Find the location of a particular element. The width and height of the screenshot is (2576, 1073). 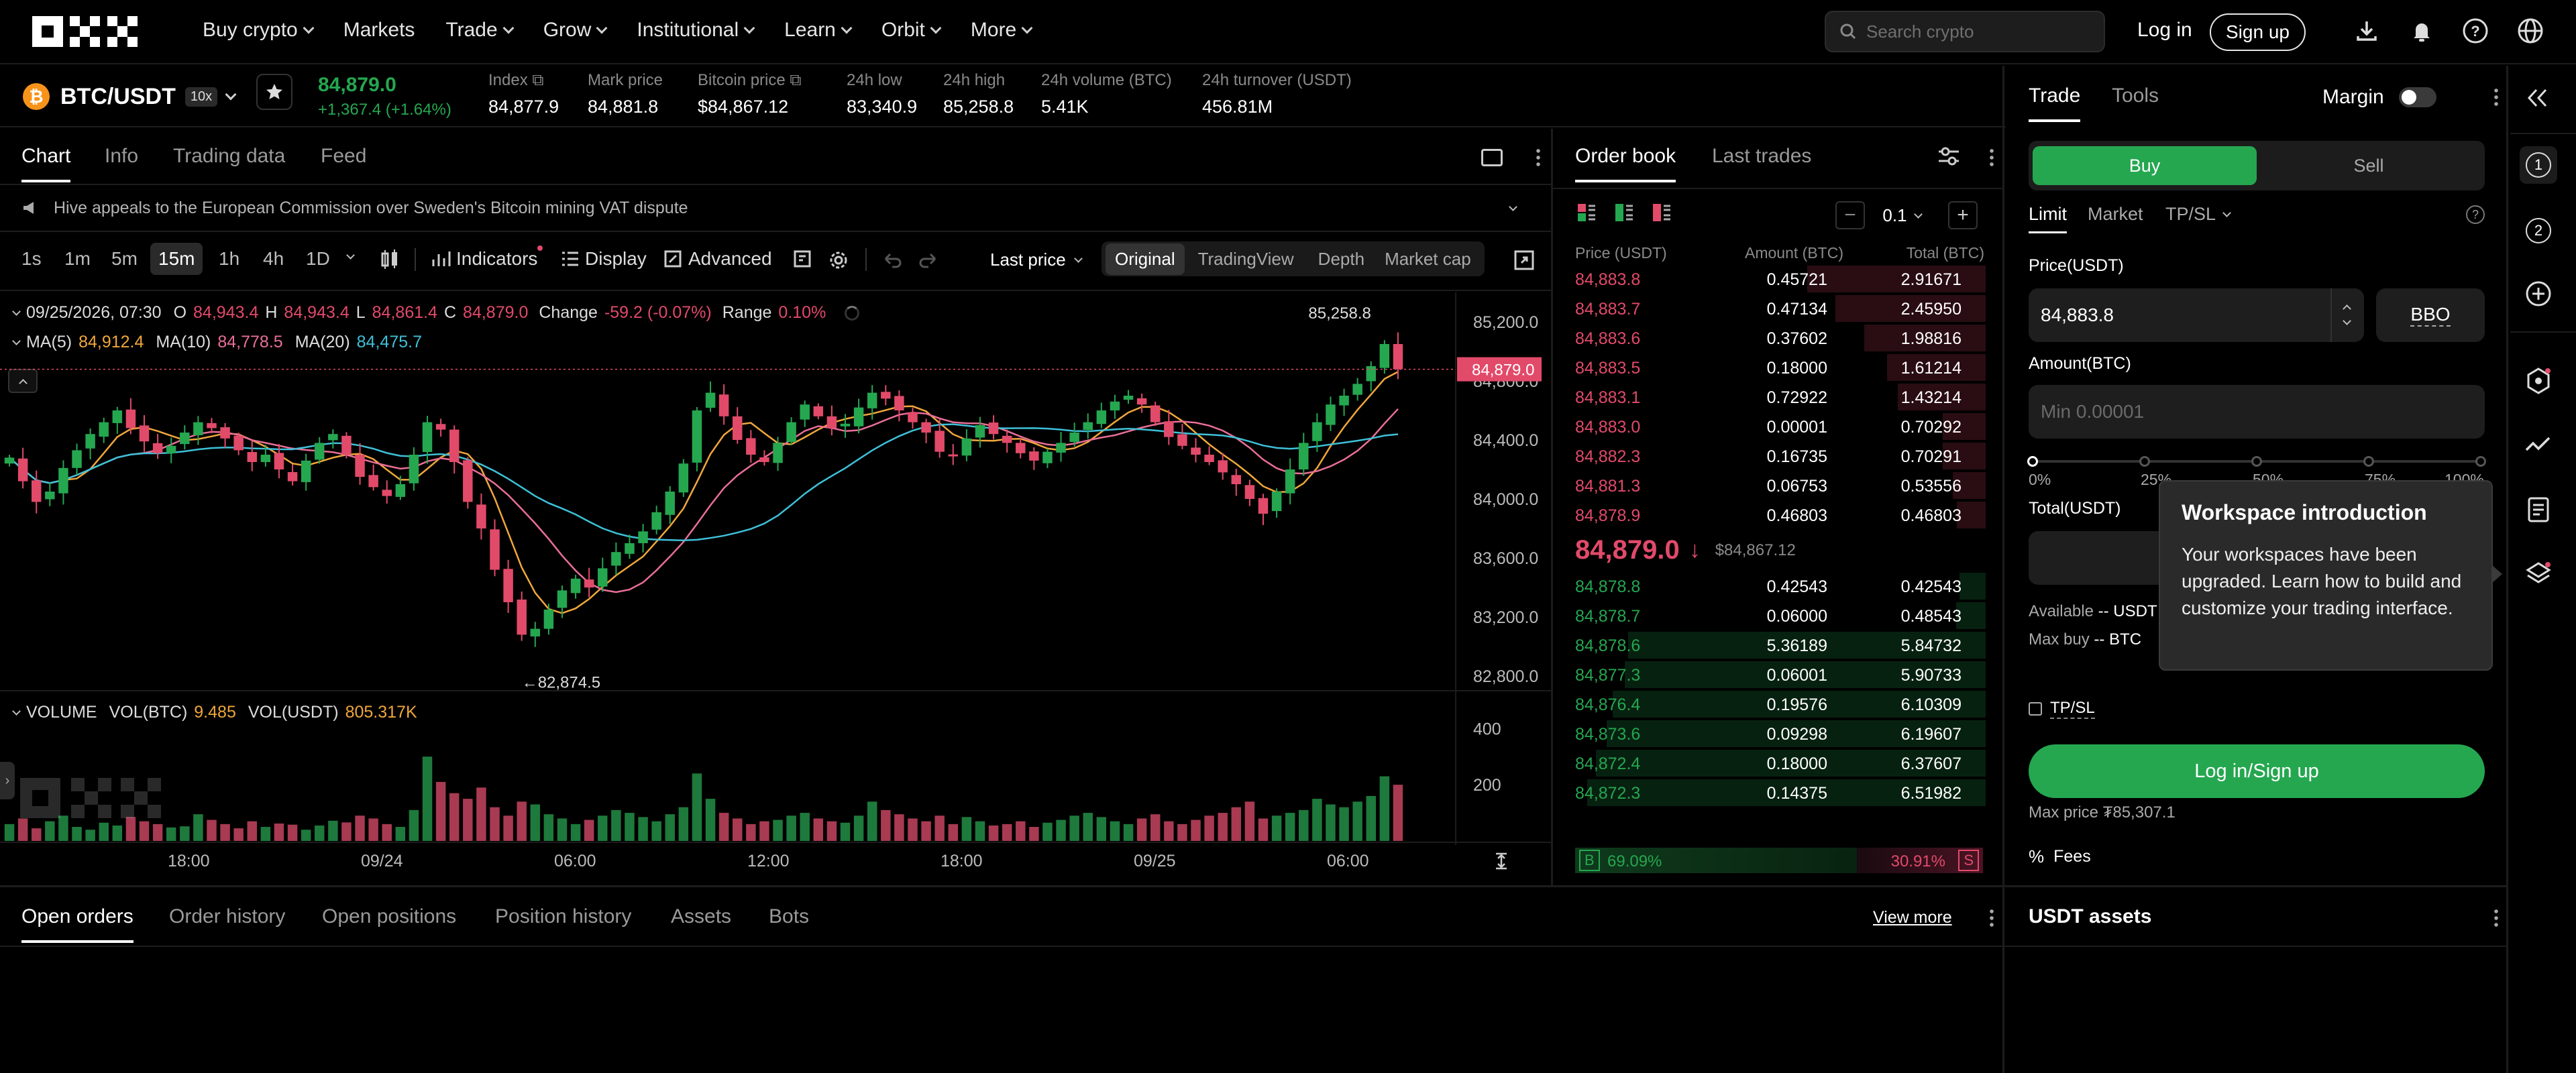

external-link-icon: ⧉ is located at coordinates (537, 80).